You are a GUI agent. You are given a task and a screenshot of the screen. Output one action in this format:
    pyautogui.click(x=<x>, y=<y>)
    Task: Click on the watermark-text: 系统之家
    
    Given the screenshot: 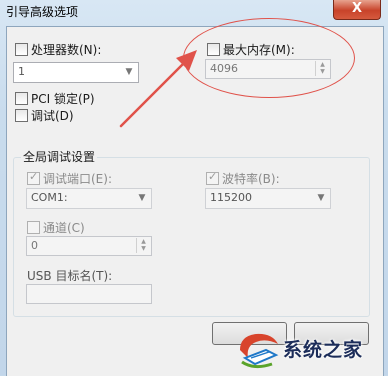 What is the action you would take?
    pyautogui.click(x=323, y=350)
    